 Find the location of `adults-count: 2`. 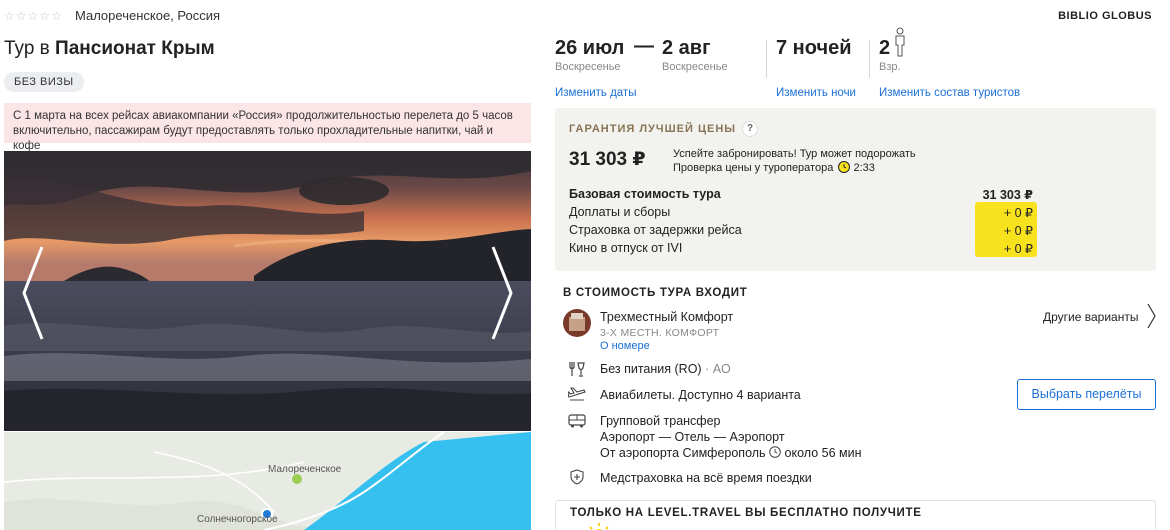

adults-count: 2 is located at coordinates (885, 48).